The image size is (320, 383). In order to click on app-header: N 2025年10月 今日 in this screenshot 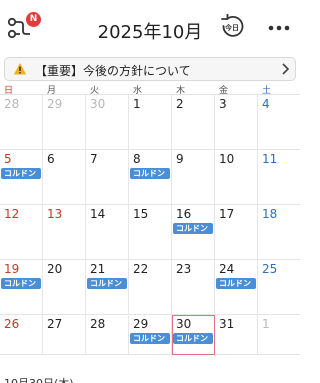, I will do `click(150, 28)`.